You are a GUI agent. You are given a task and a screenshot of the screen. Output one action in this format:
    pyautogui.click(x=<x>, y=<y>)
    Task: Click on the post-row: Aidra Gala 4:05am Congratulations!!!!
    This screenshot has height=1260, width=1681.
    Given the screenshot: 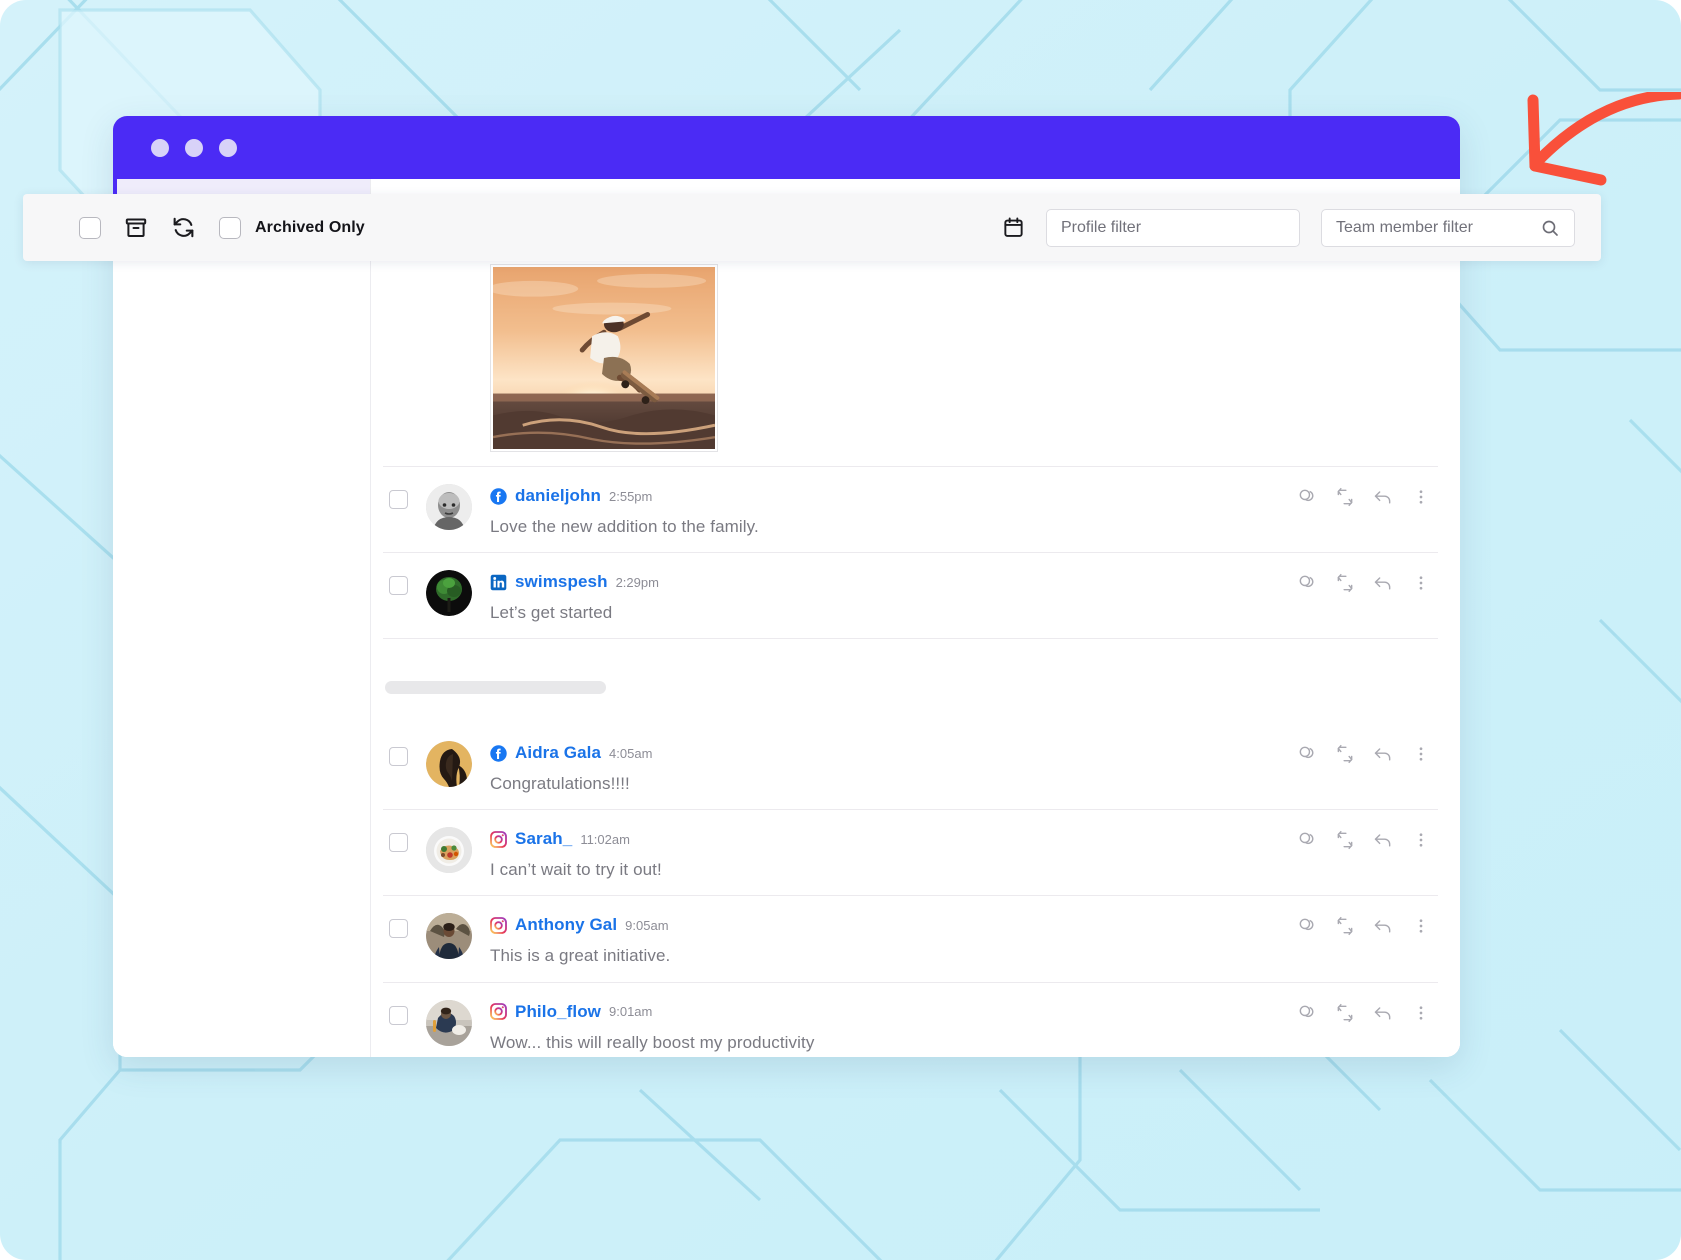 What is the action you would take?
    pyautogui.click(x=910, y=767)
    